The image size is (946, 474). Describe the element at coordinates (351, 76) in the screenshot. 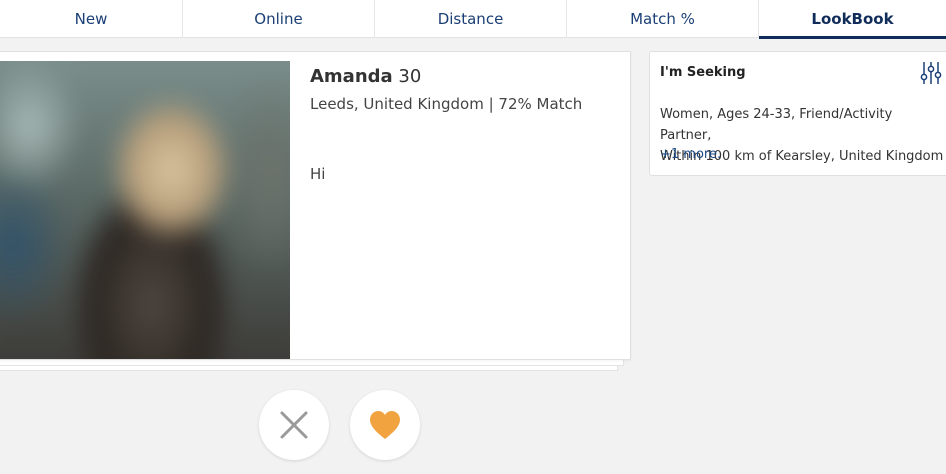

I see `profile-name: Amanda` at that location.